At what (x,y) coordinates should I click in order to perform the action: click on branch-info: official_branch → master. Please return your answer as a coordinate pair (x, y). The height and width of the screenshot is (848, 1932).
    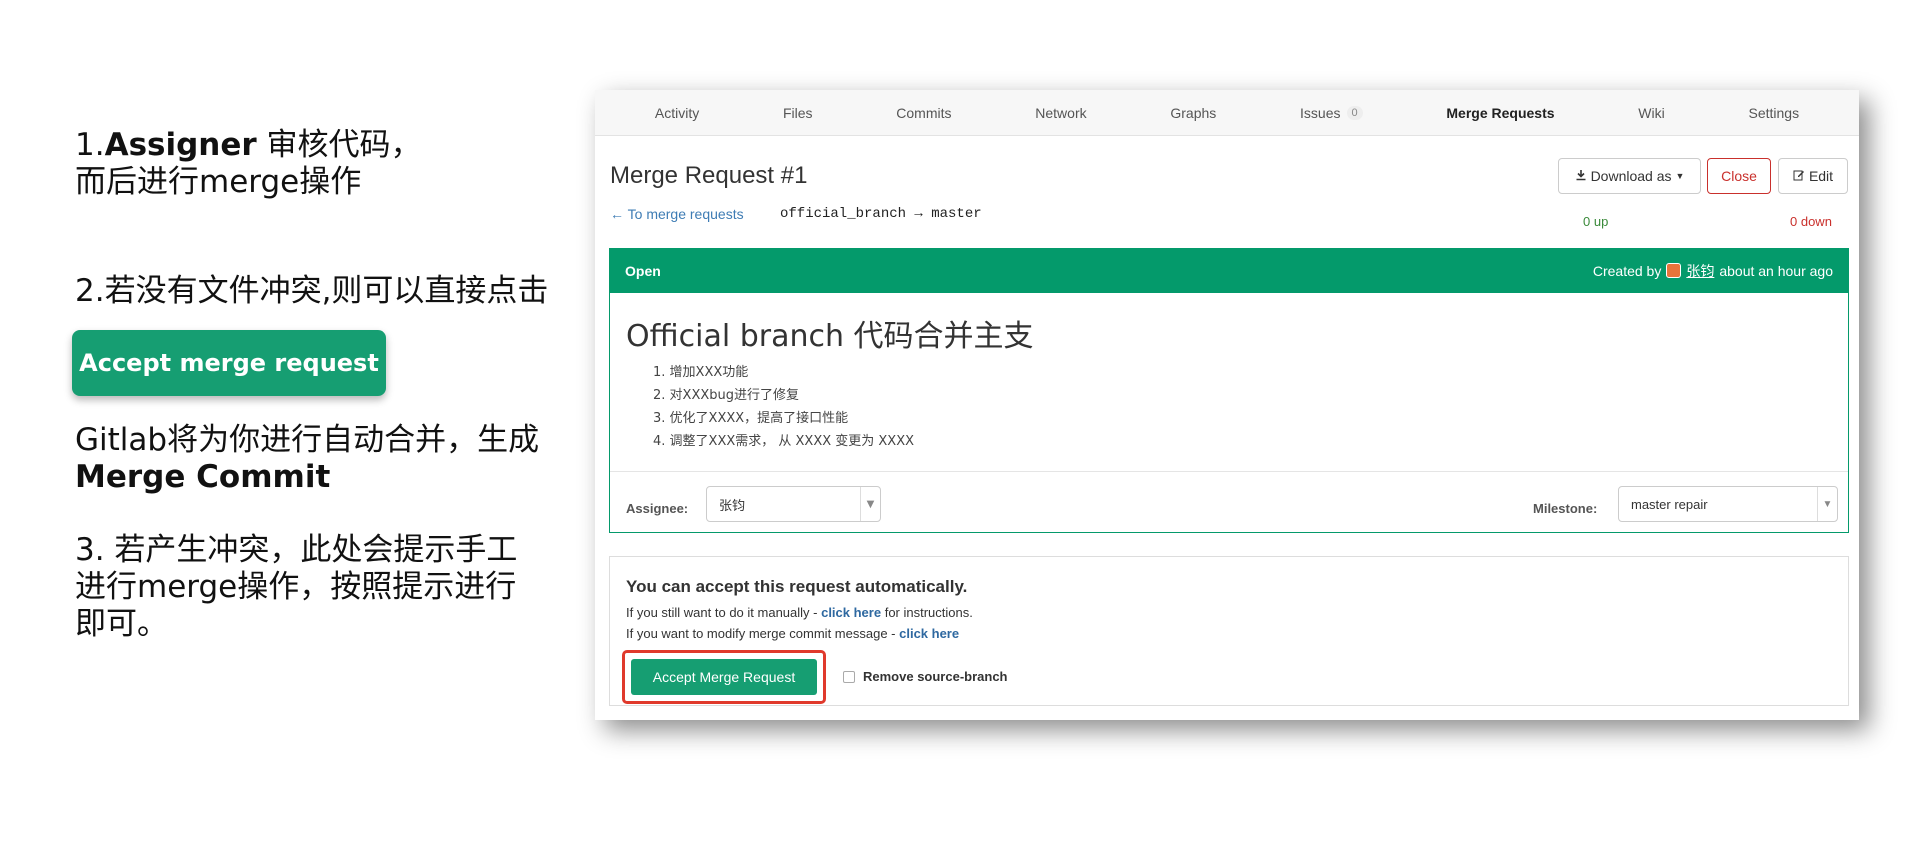
    Looking at the image, I should click on (881, 214).